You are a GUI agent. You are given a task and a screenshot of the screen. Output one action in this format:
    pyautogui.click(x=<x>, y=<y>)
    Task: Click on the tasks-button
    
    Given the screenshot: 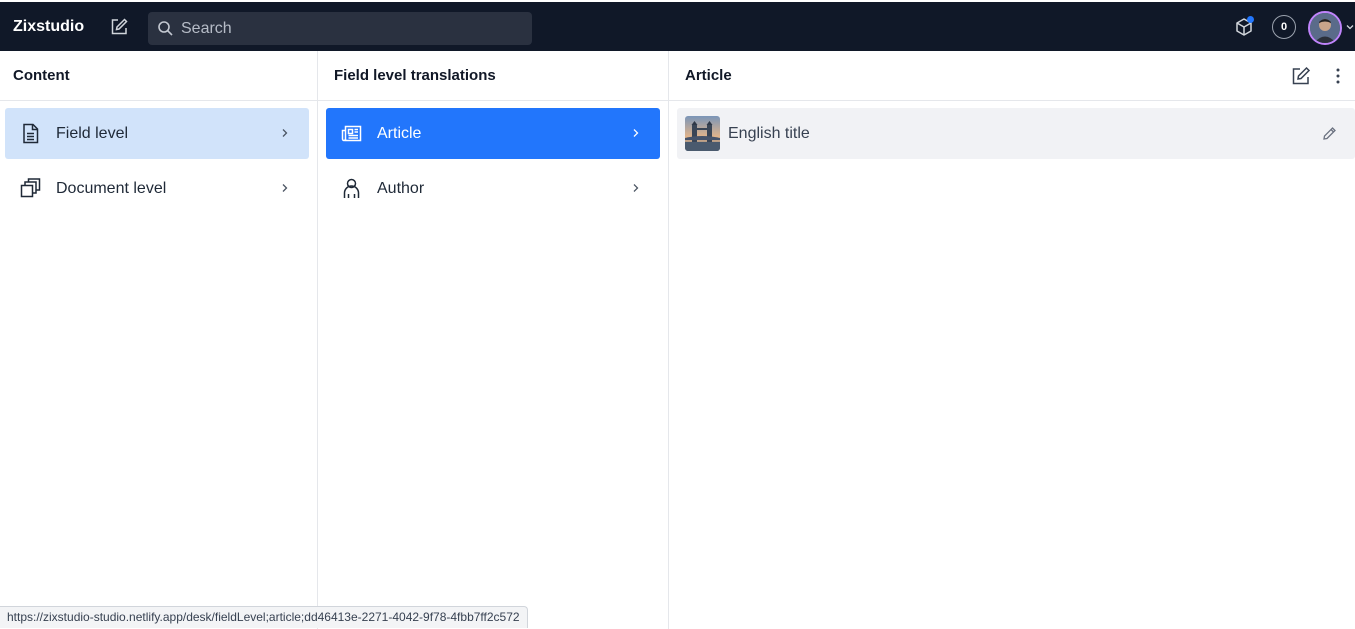 What is the action you would take?
    pyautogui.click(x=1244, y=27)
    